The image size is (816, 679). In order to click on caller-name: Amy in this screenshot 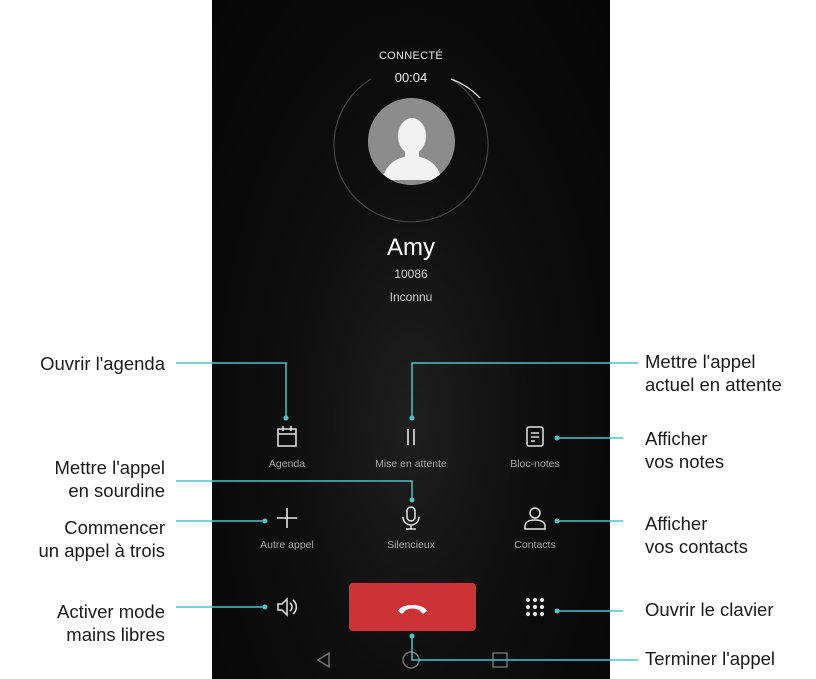, I will do `click(411, 247)`.